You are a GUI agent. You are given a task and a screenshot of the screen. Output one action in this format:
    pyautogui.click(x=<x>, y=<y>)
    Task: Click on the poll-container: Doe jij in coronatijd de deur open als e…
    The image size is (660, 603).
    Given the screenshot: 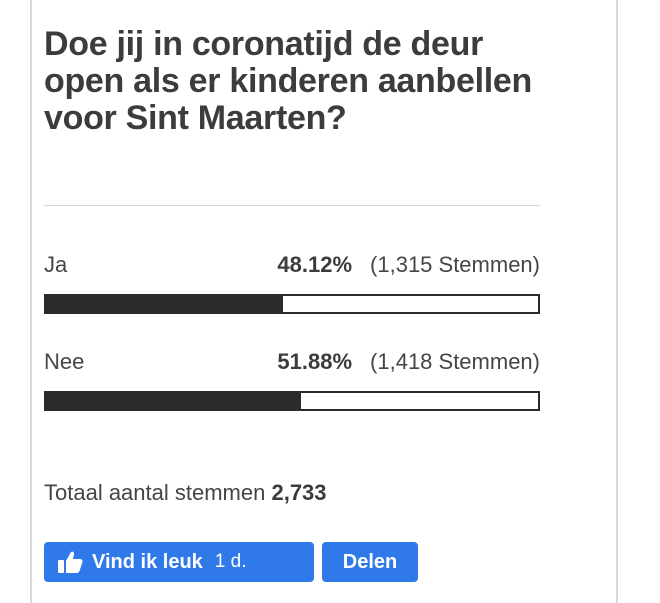 What is the action you would take?
    pyautogui.click(x=292, y=81)
    